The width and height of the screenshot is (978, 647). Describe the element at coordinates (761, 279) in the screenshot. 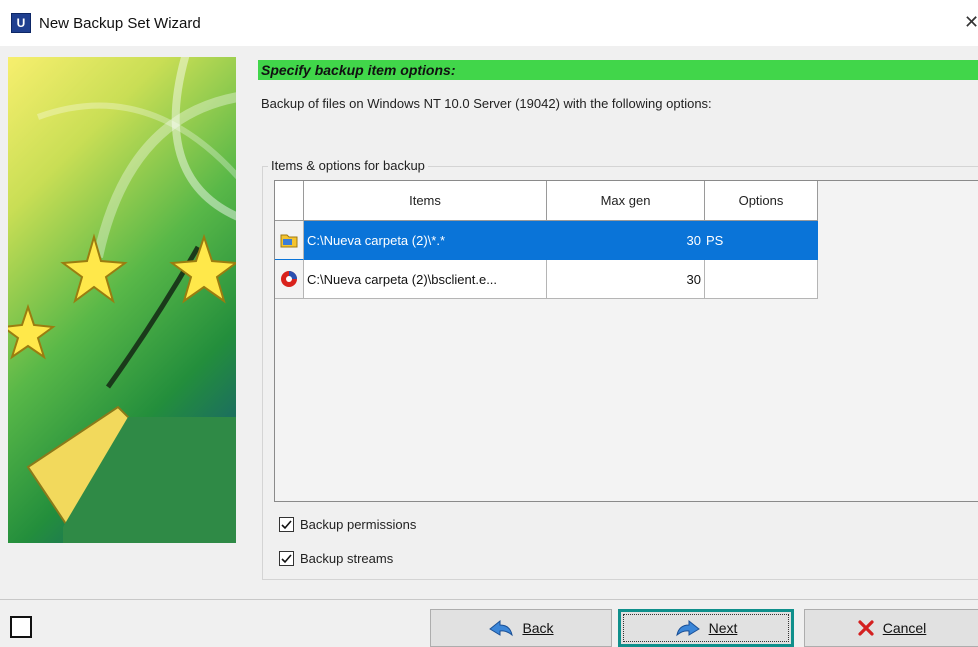

I see `row-options` at that location.